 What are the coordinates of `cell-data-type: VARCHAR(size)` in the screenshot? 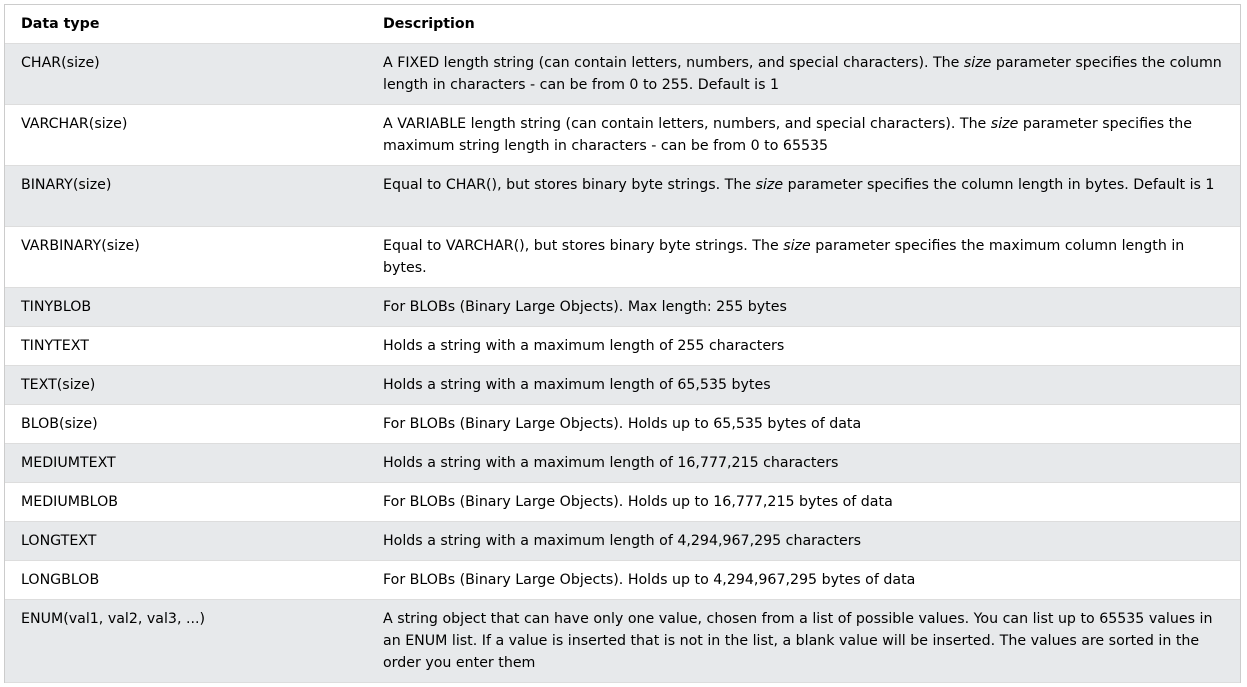 It's located at (186, 135).